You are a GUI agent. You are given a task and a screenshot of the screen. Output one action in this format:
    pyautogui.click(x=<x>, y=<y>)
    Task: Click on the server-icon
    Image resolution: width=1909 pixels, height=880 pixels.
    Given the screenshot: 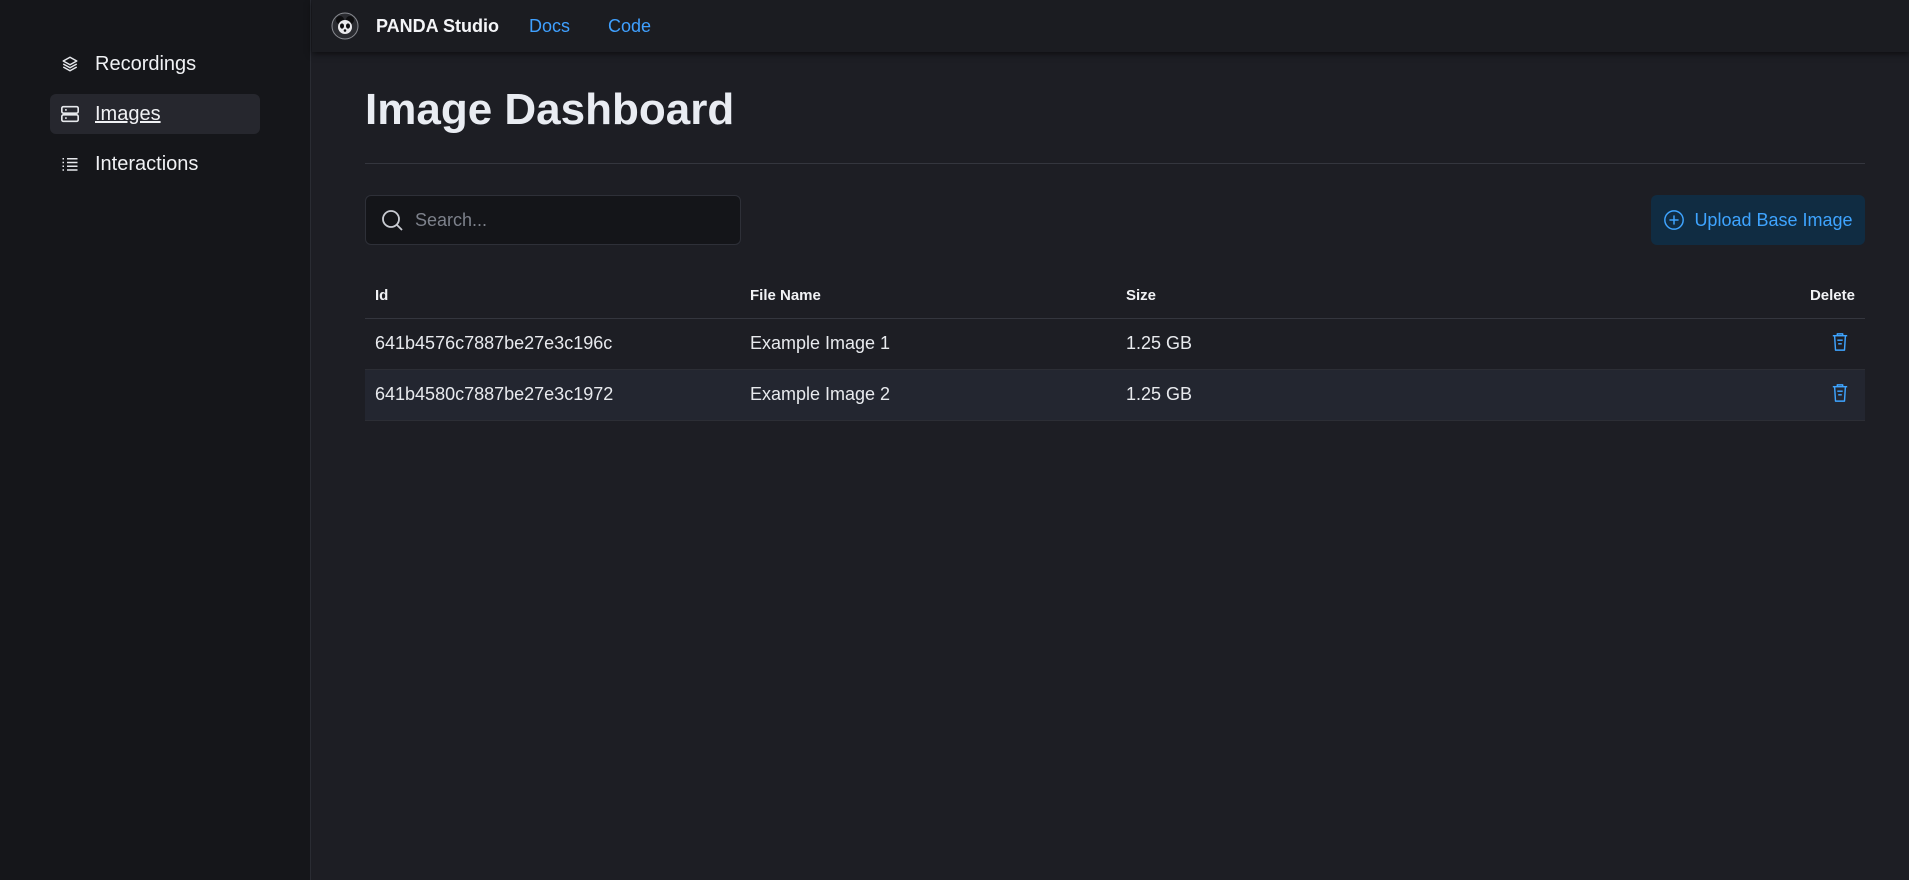 What is the action you would take?
    pyautogui.click(x=70, y=114)
    